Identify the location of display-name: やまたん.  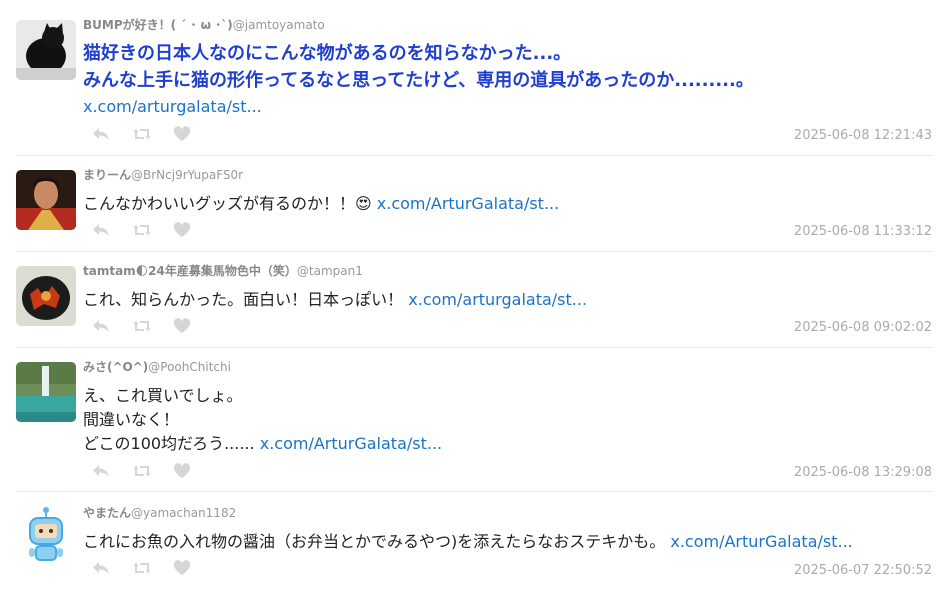
(107, 513).